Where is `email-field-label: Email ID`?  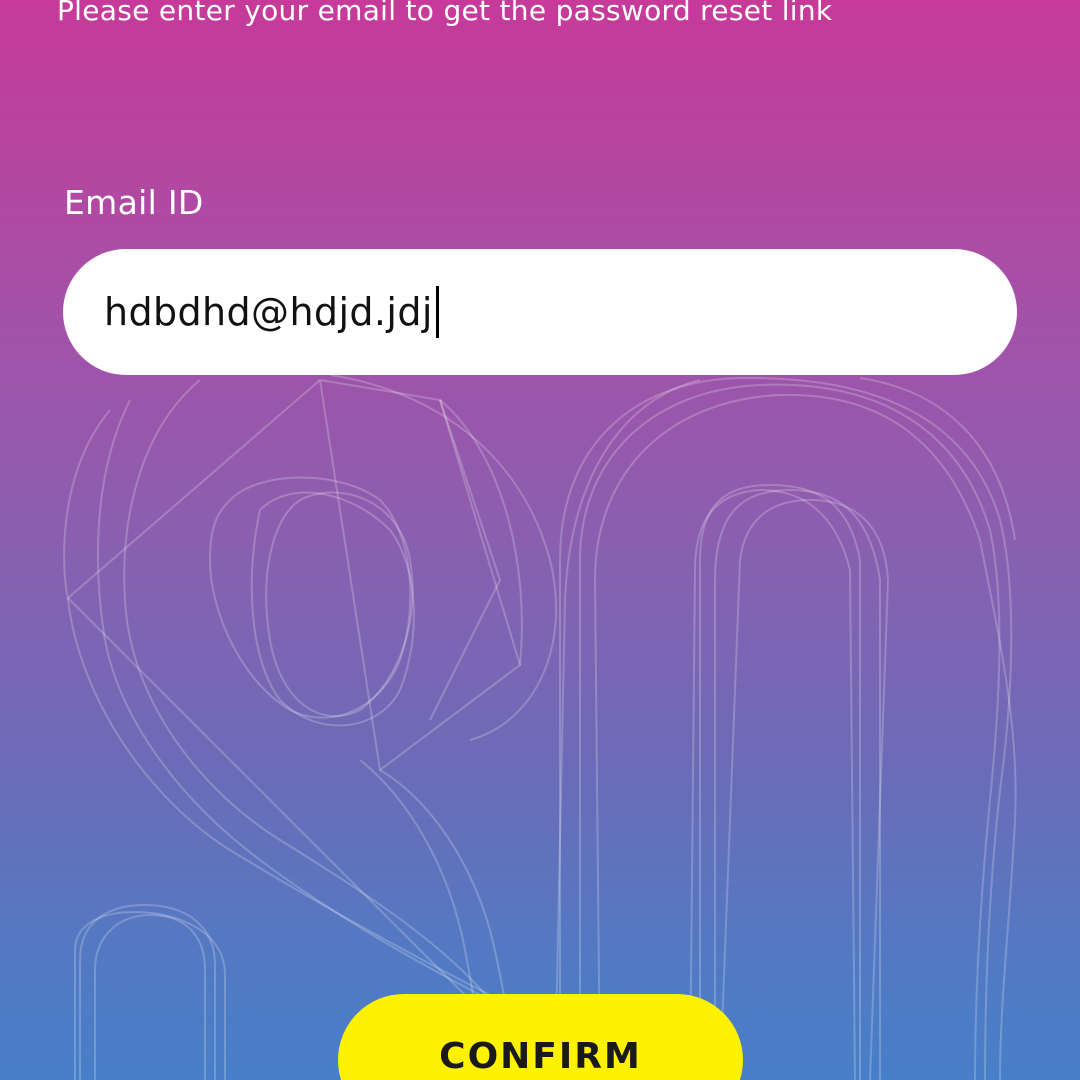 email-field-label: Email ID is located at coordinates (134, 202).